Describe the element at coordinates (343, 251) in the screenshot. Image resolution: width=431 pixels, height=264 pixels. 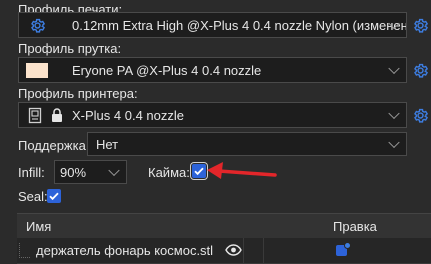
I see `edit-object-settings-icon` at that location.